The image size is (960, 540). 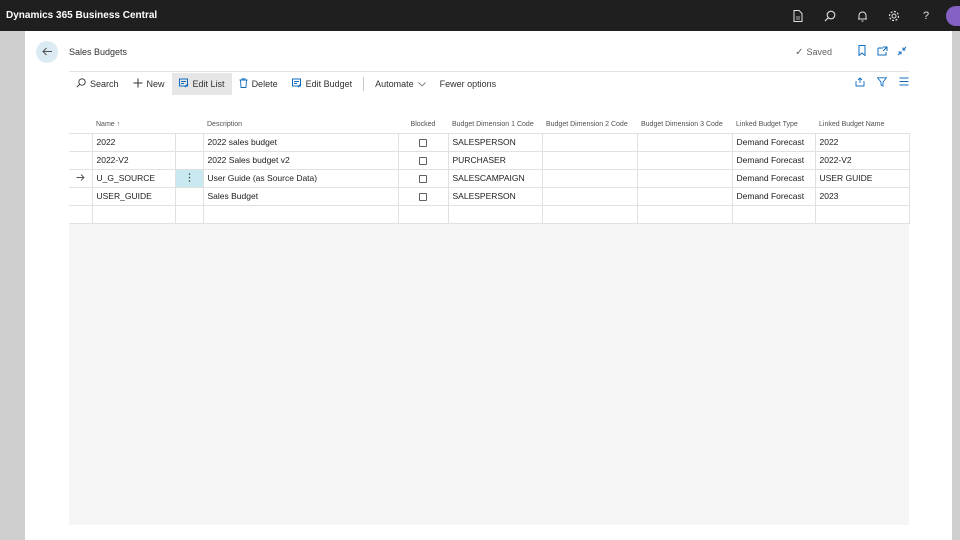 What do you see at coordinates (902, 52) in the screenshot?
I see `collapse-icon` at bounding box center [902, 52].